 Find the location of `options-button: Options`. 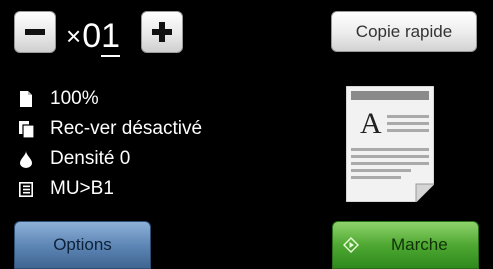

options-button: Options is located at coordinates (82, 245).